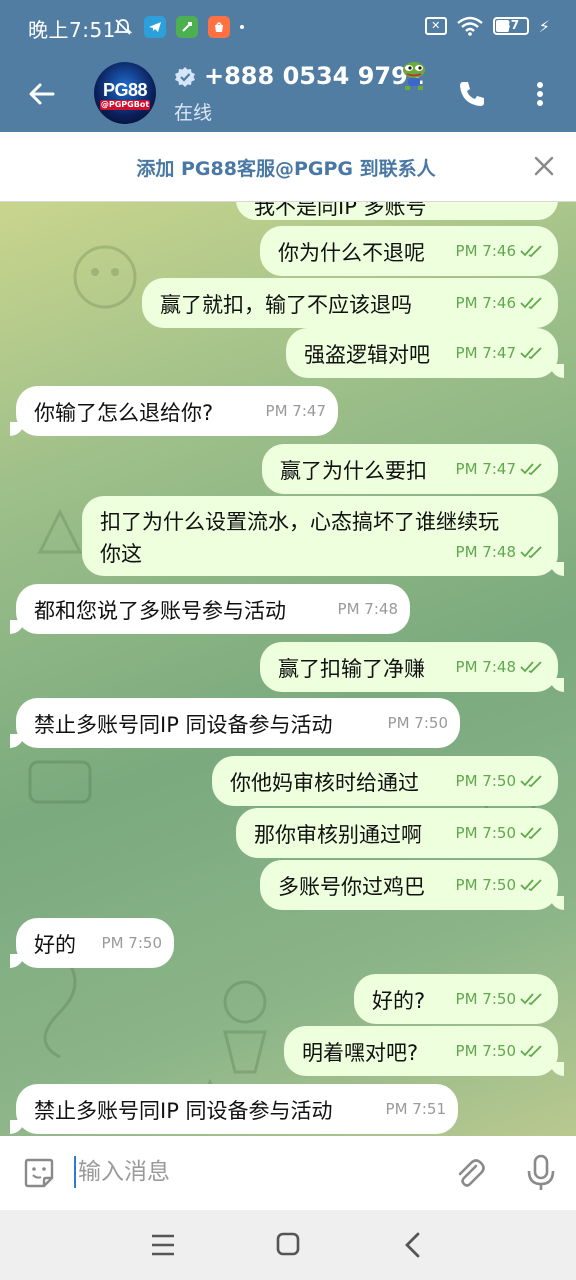 The width and height of the screenshot is (576, 1280). What do you see at coordinates (413, 1245) in the screenshot?
I see `back-nav-icon` at bounding box center [413, 1245].